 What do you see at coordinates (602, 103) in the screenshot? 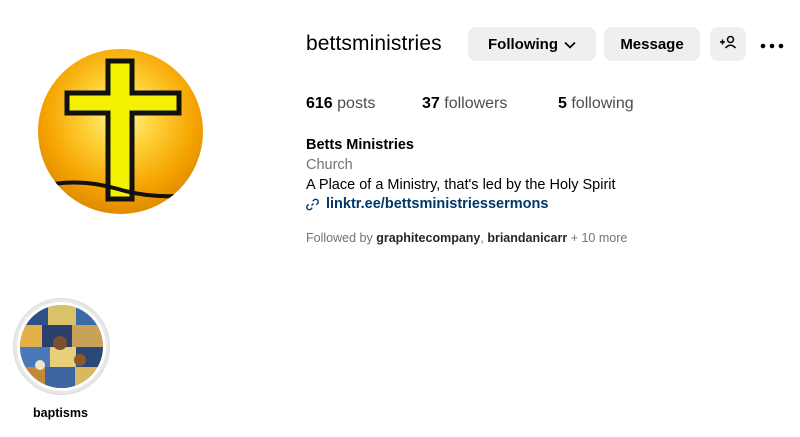
I see `following-label: following` at bounding box center [602, 103].